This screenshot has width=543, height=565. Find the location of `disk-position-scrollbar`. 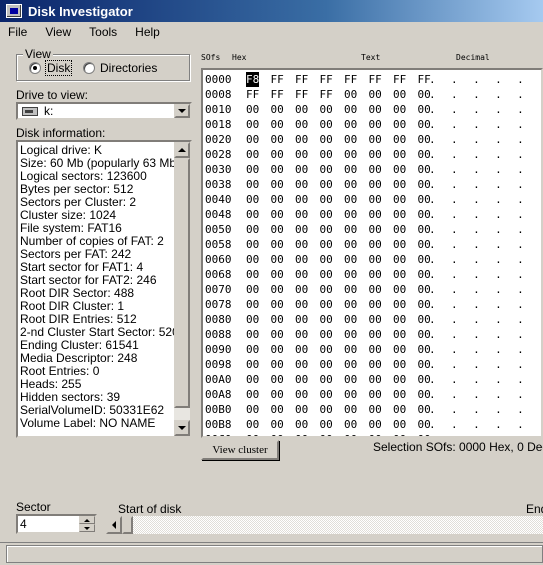

disk-position-scrollbar is located at coordinates (324, 525).